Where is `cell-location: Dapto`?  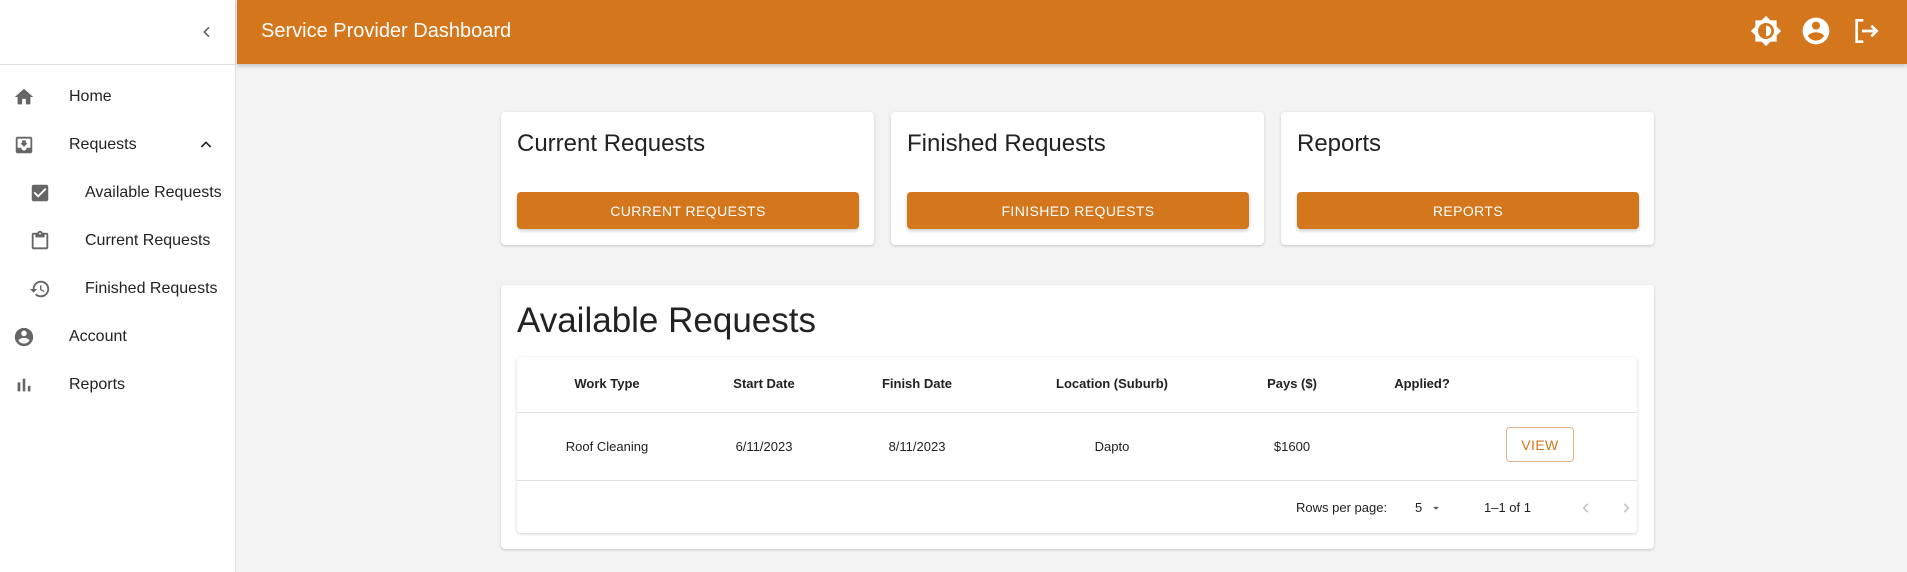 cell-location: Dapto is located at coordinates (1112, 446).